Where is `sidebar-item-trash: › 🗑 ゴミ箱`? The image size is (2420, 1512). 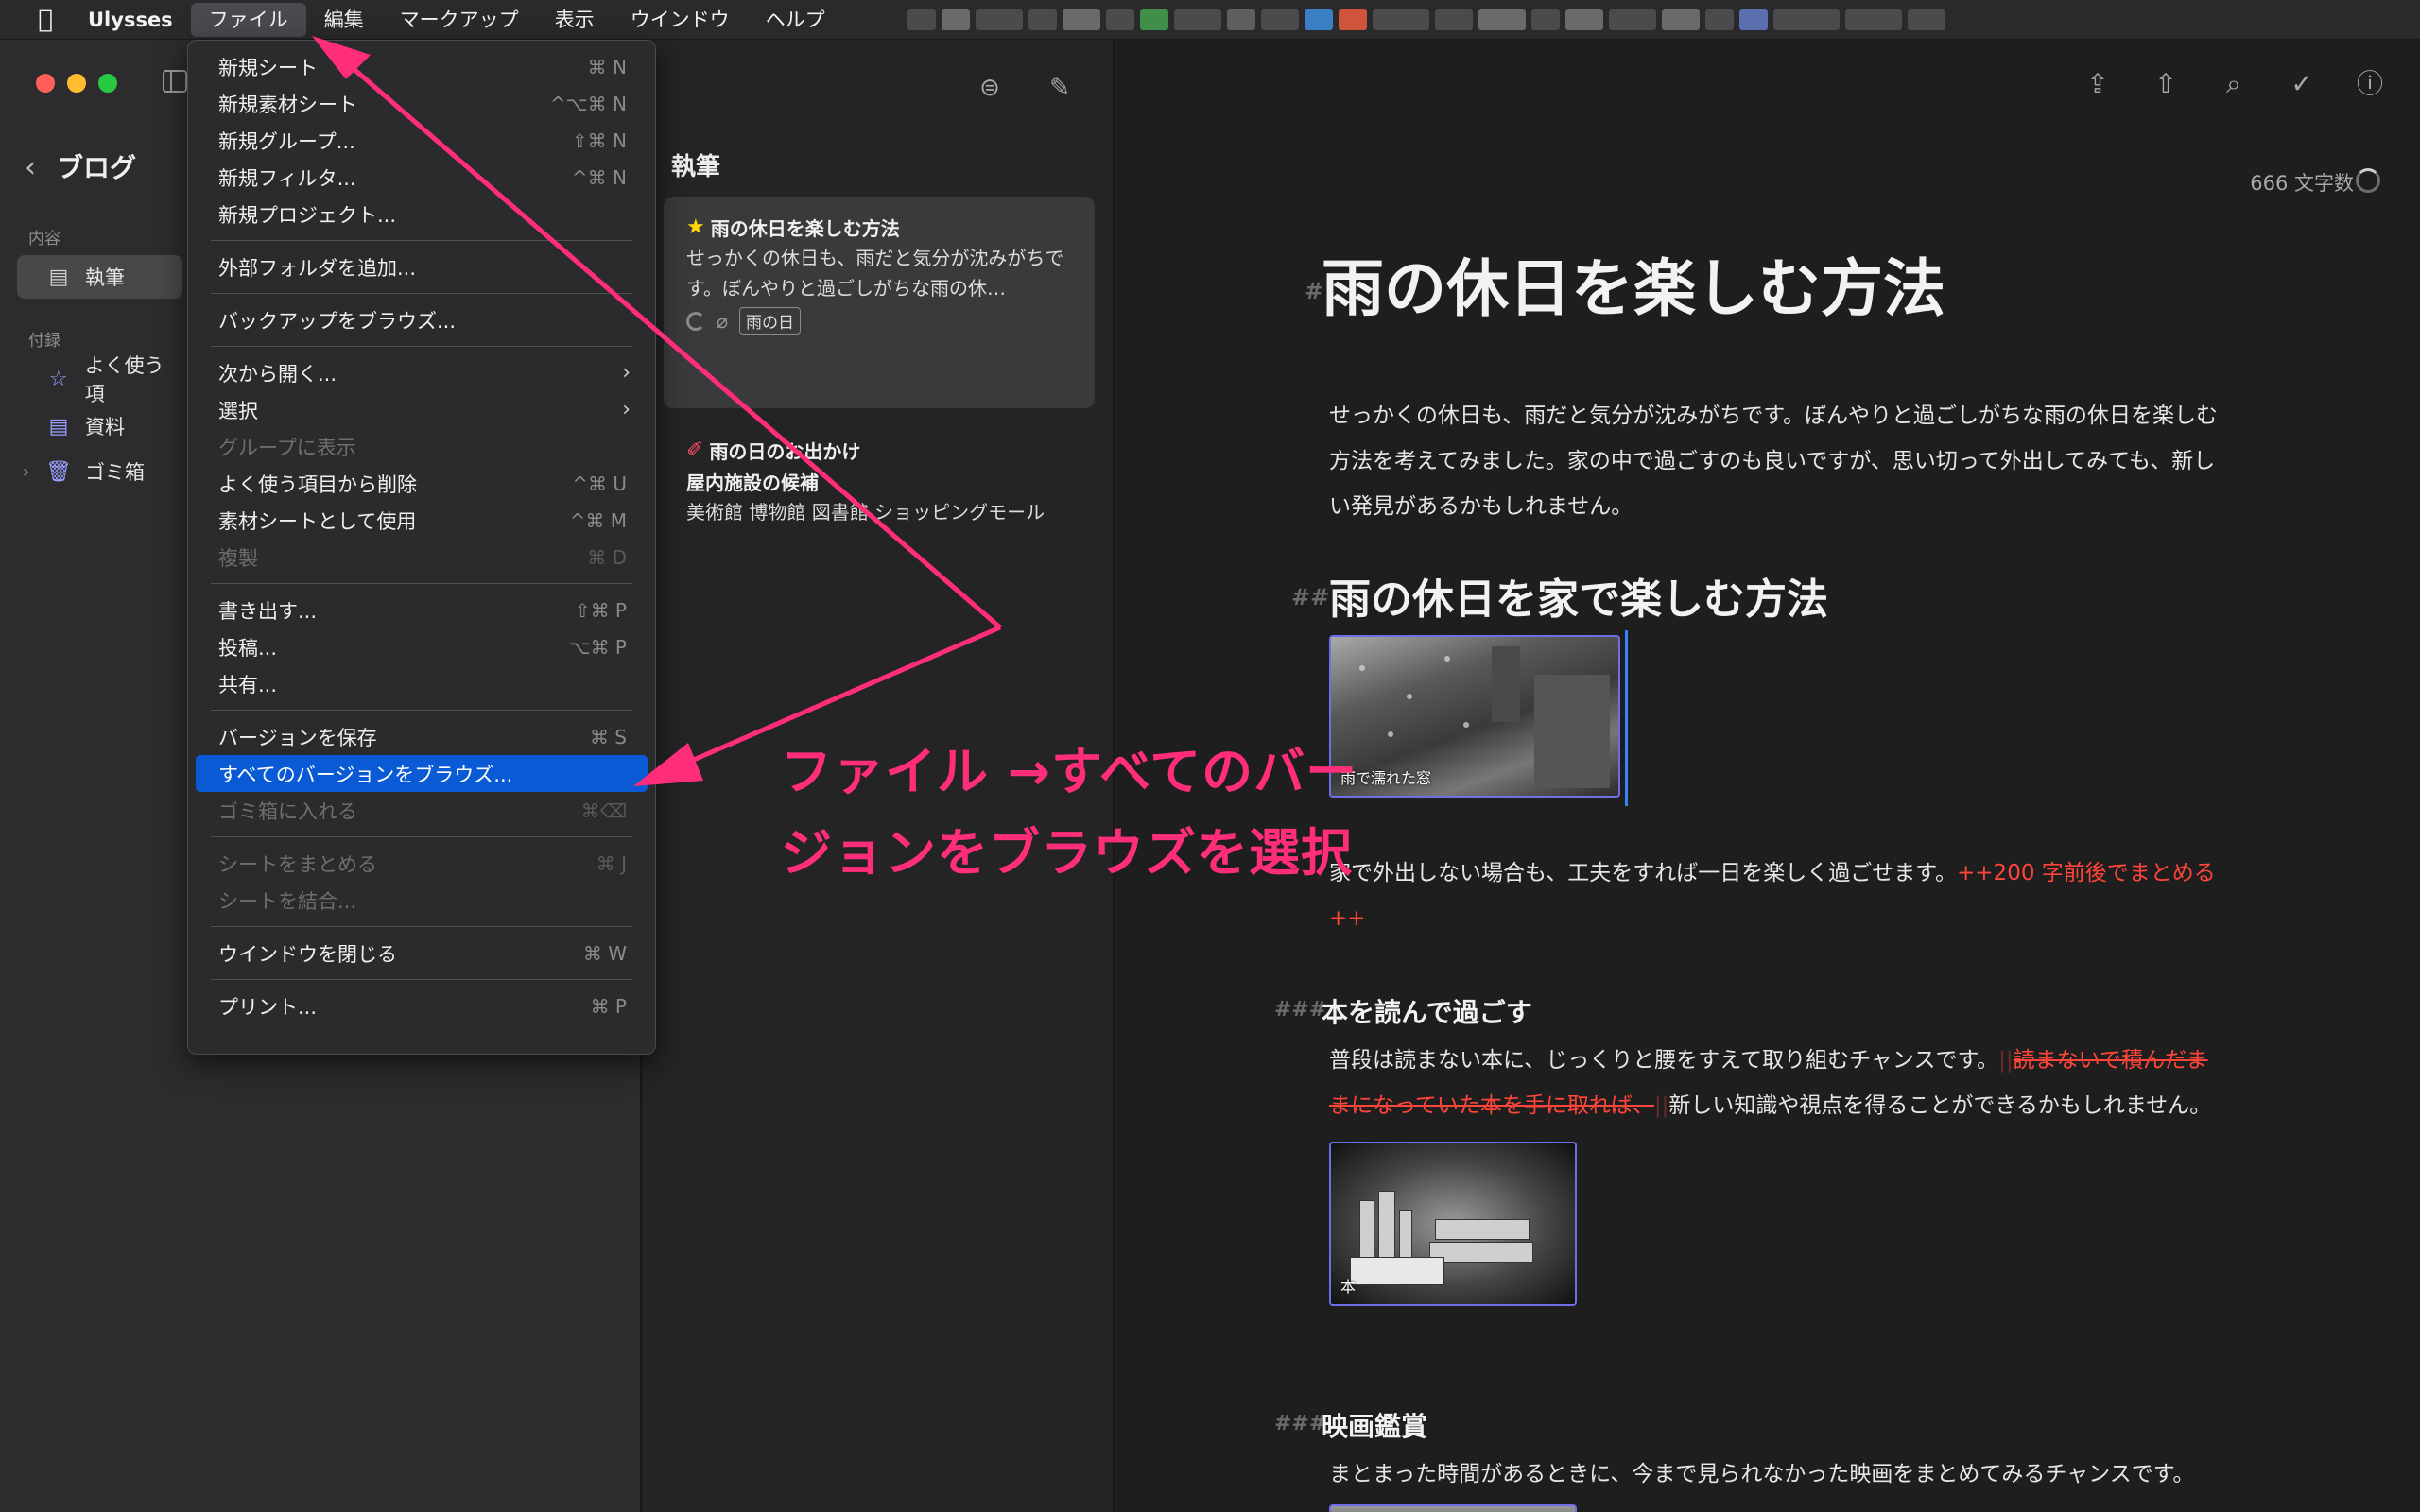
sidebar-item-trash: › 🗑 ゴミ箱 is located at coordinates (99, 471).